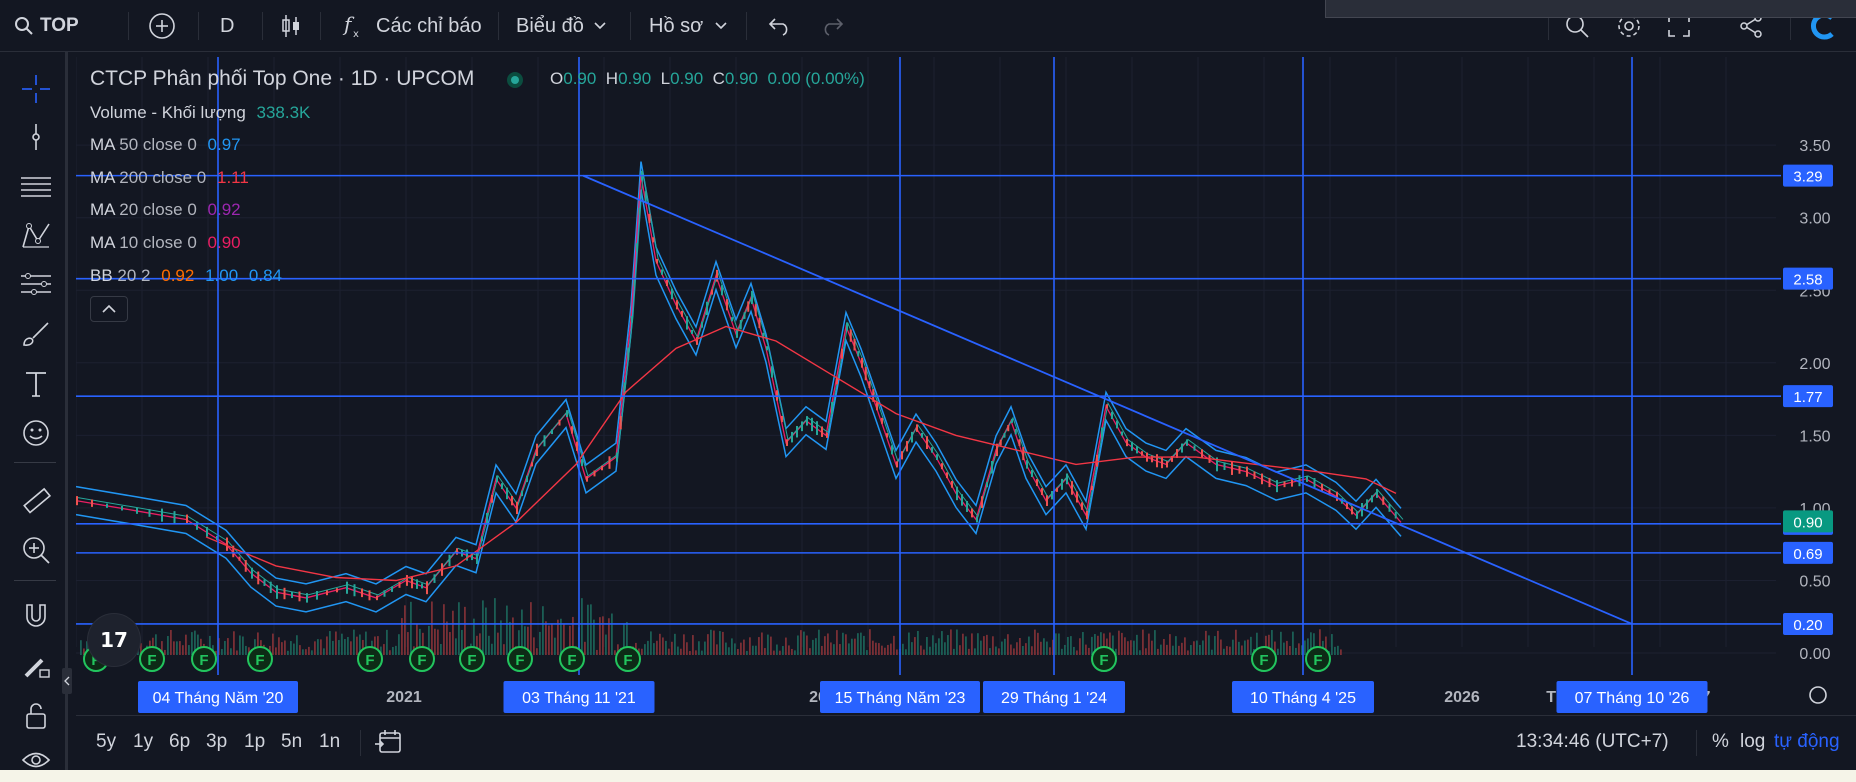  I want to click on zoom-tool, so click(36, 550).